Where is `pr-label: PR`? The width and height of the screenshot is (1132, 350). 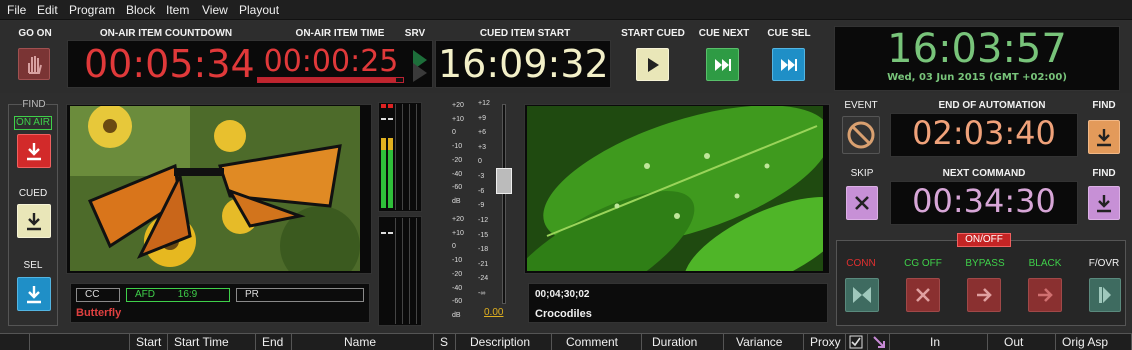 pr-label: PR is located at coordinates (252, 294).